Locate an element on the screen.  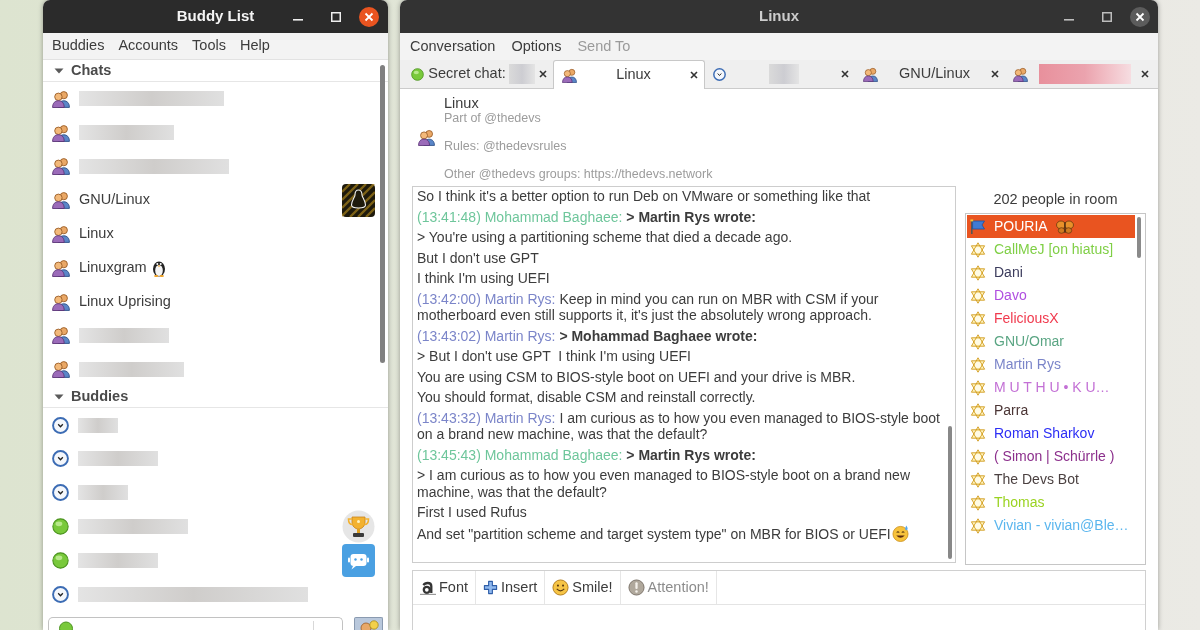
flag-icon is located at coordinates (978, 226).